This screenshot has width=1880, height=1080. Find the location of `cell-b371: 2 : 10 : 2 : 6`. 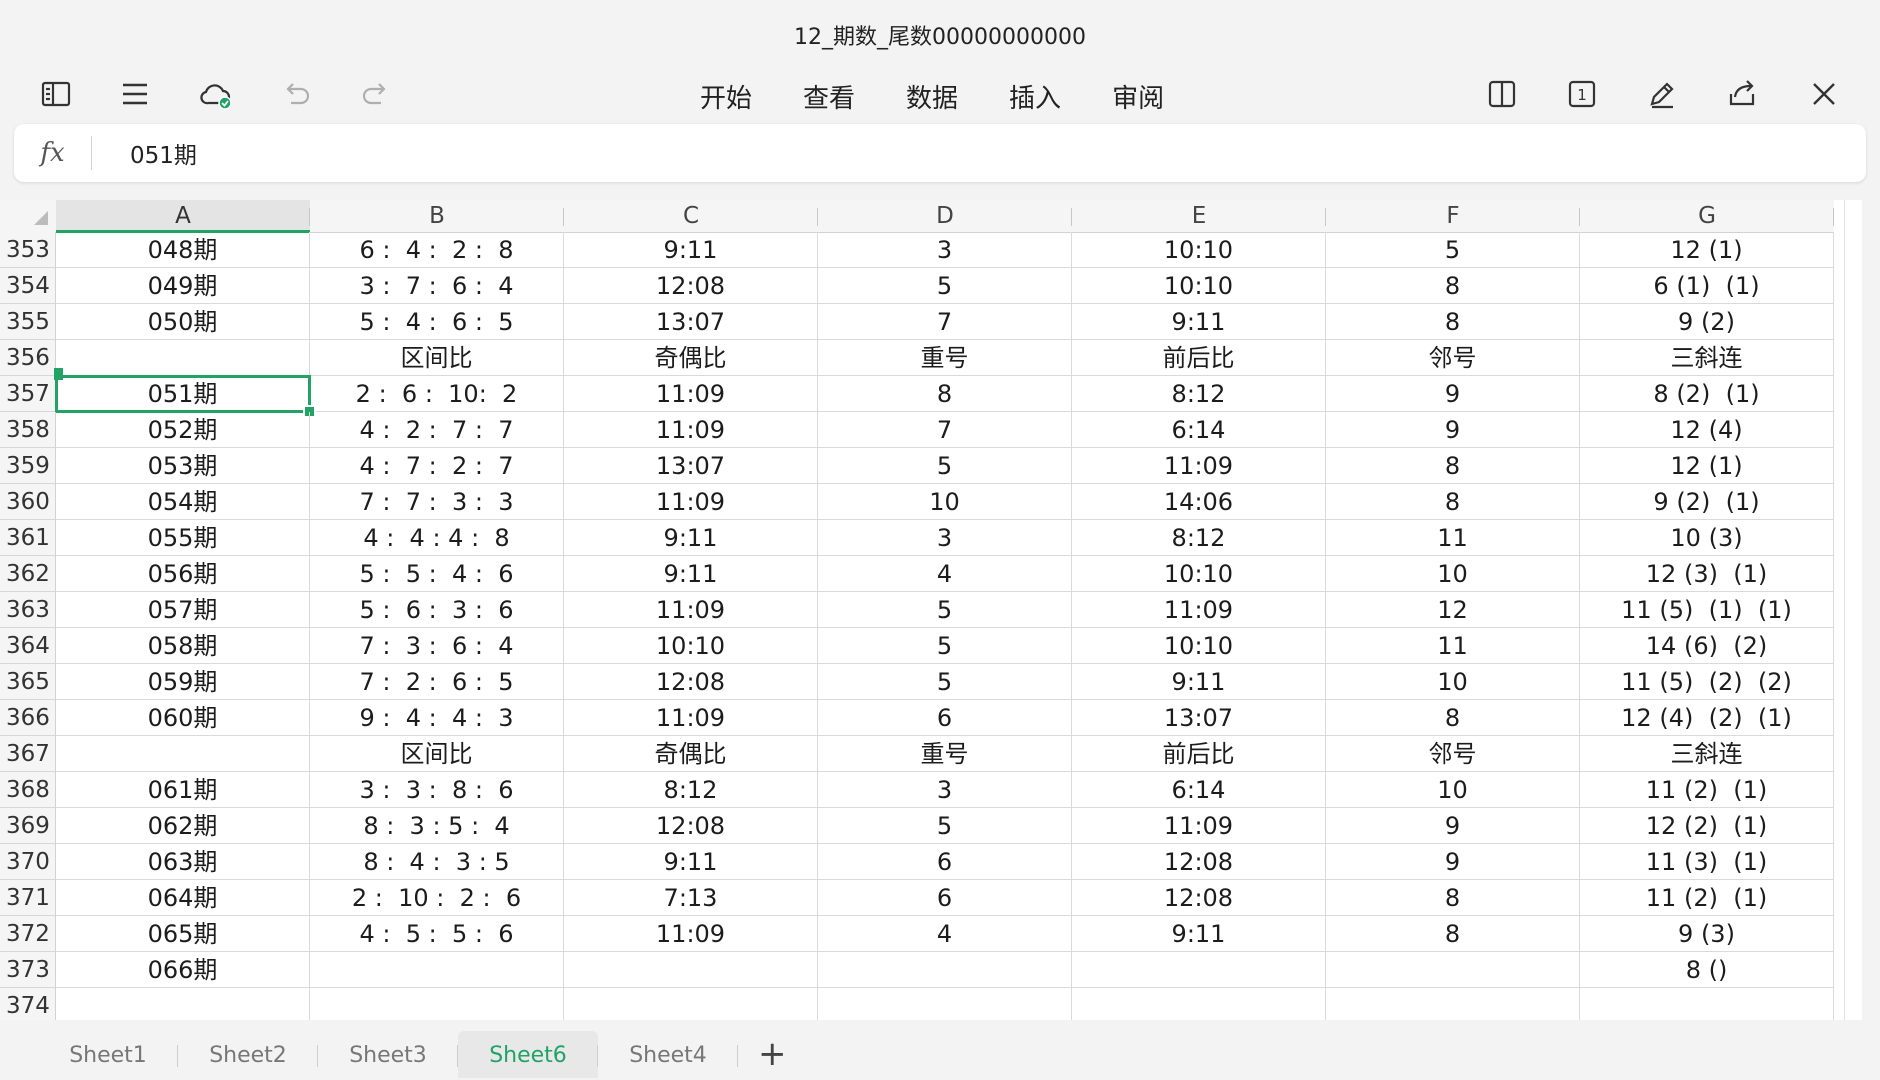

cell-b371: 2 : 10 : 2 : 6 is located at coordinates (437, 898).